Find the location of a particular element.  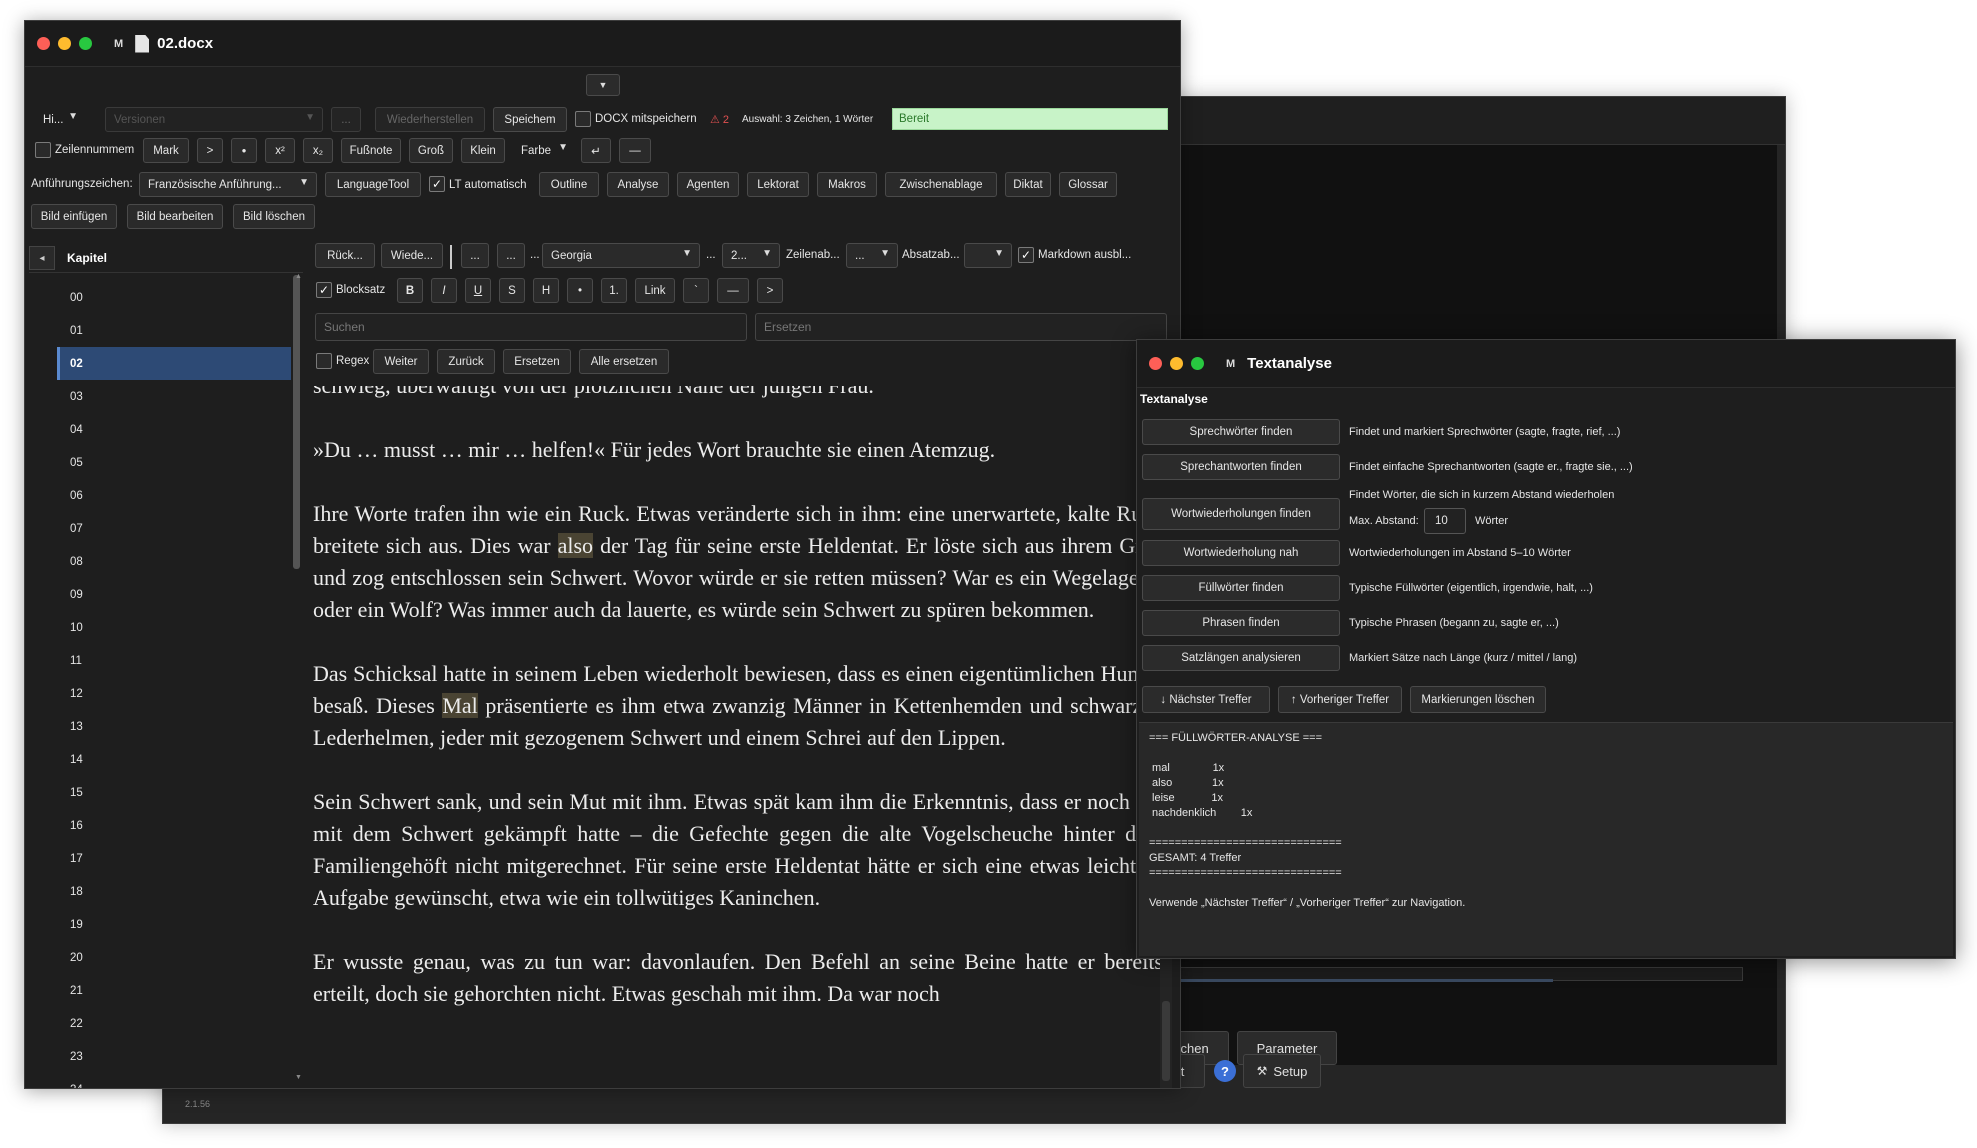

italic-button: I is located at coordinates (444, 290).